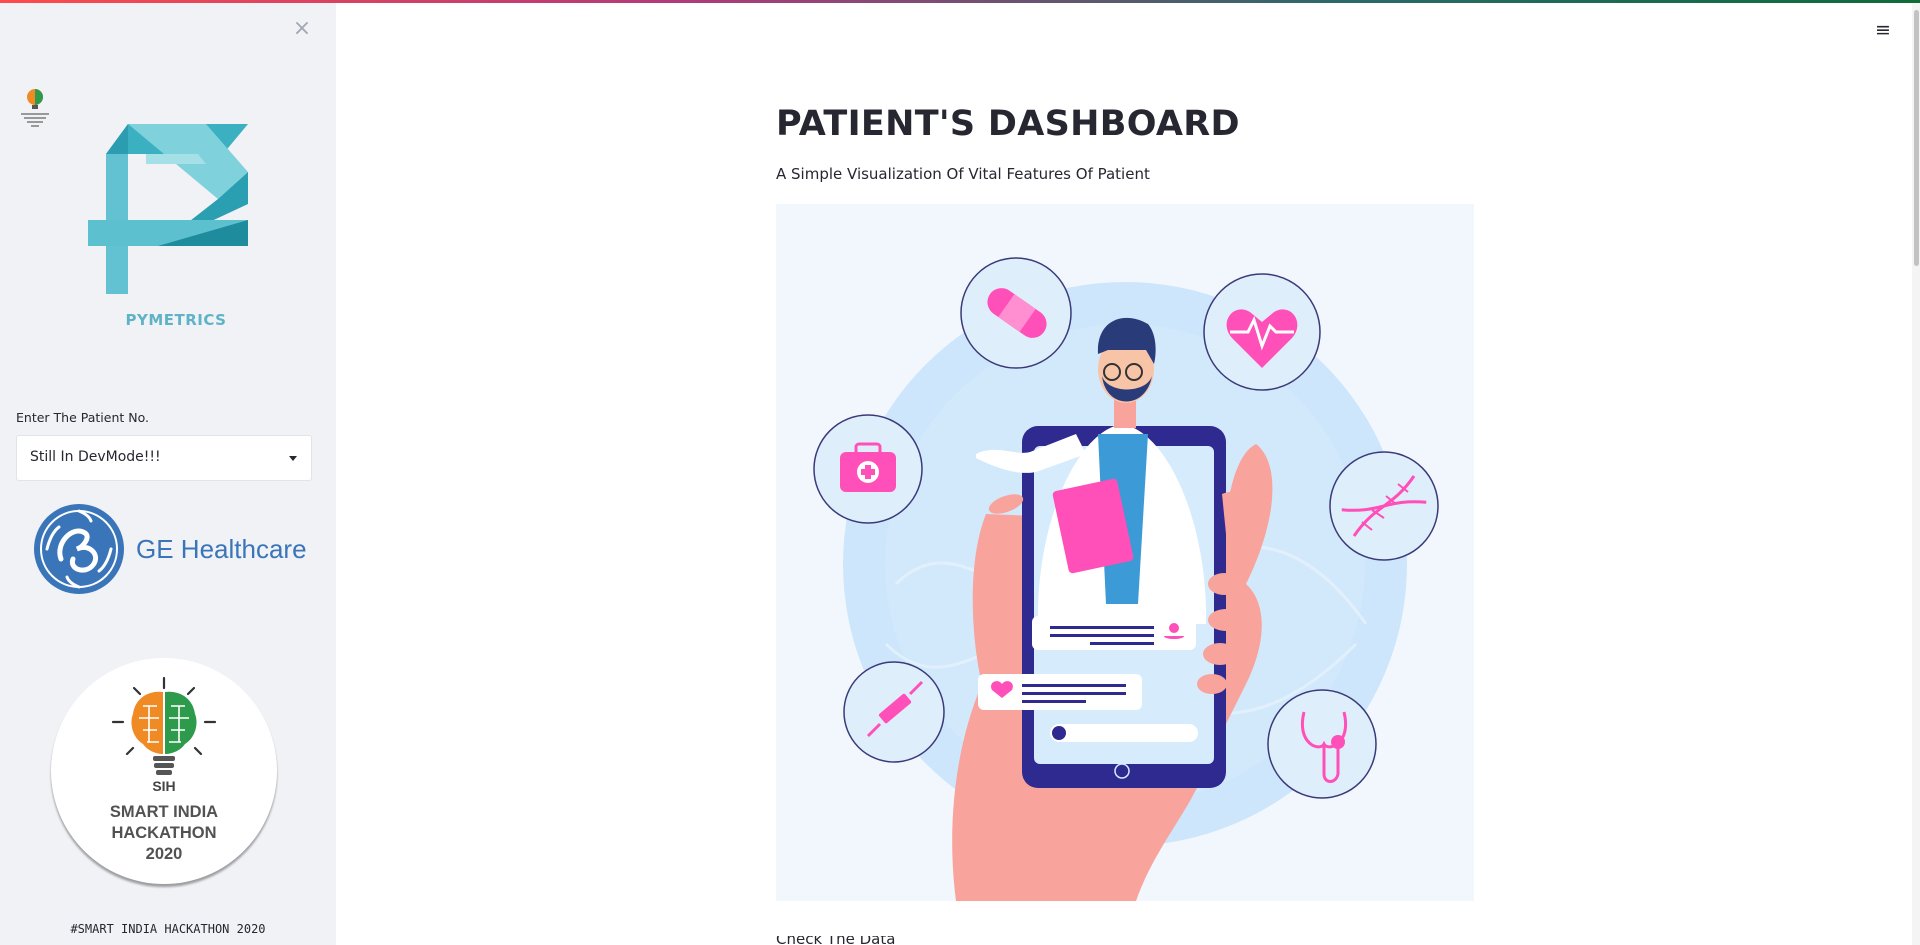  What do you see at coordinates (168, 929) in the screenshot?
I see `sidebar-footer-tag: #SMART INDIA HACKATHON 2020` at bounding box center [168, 929].